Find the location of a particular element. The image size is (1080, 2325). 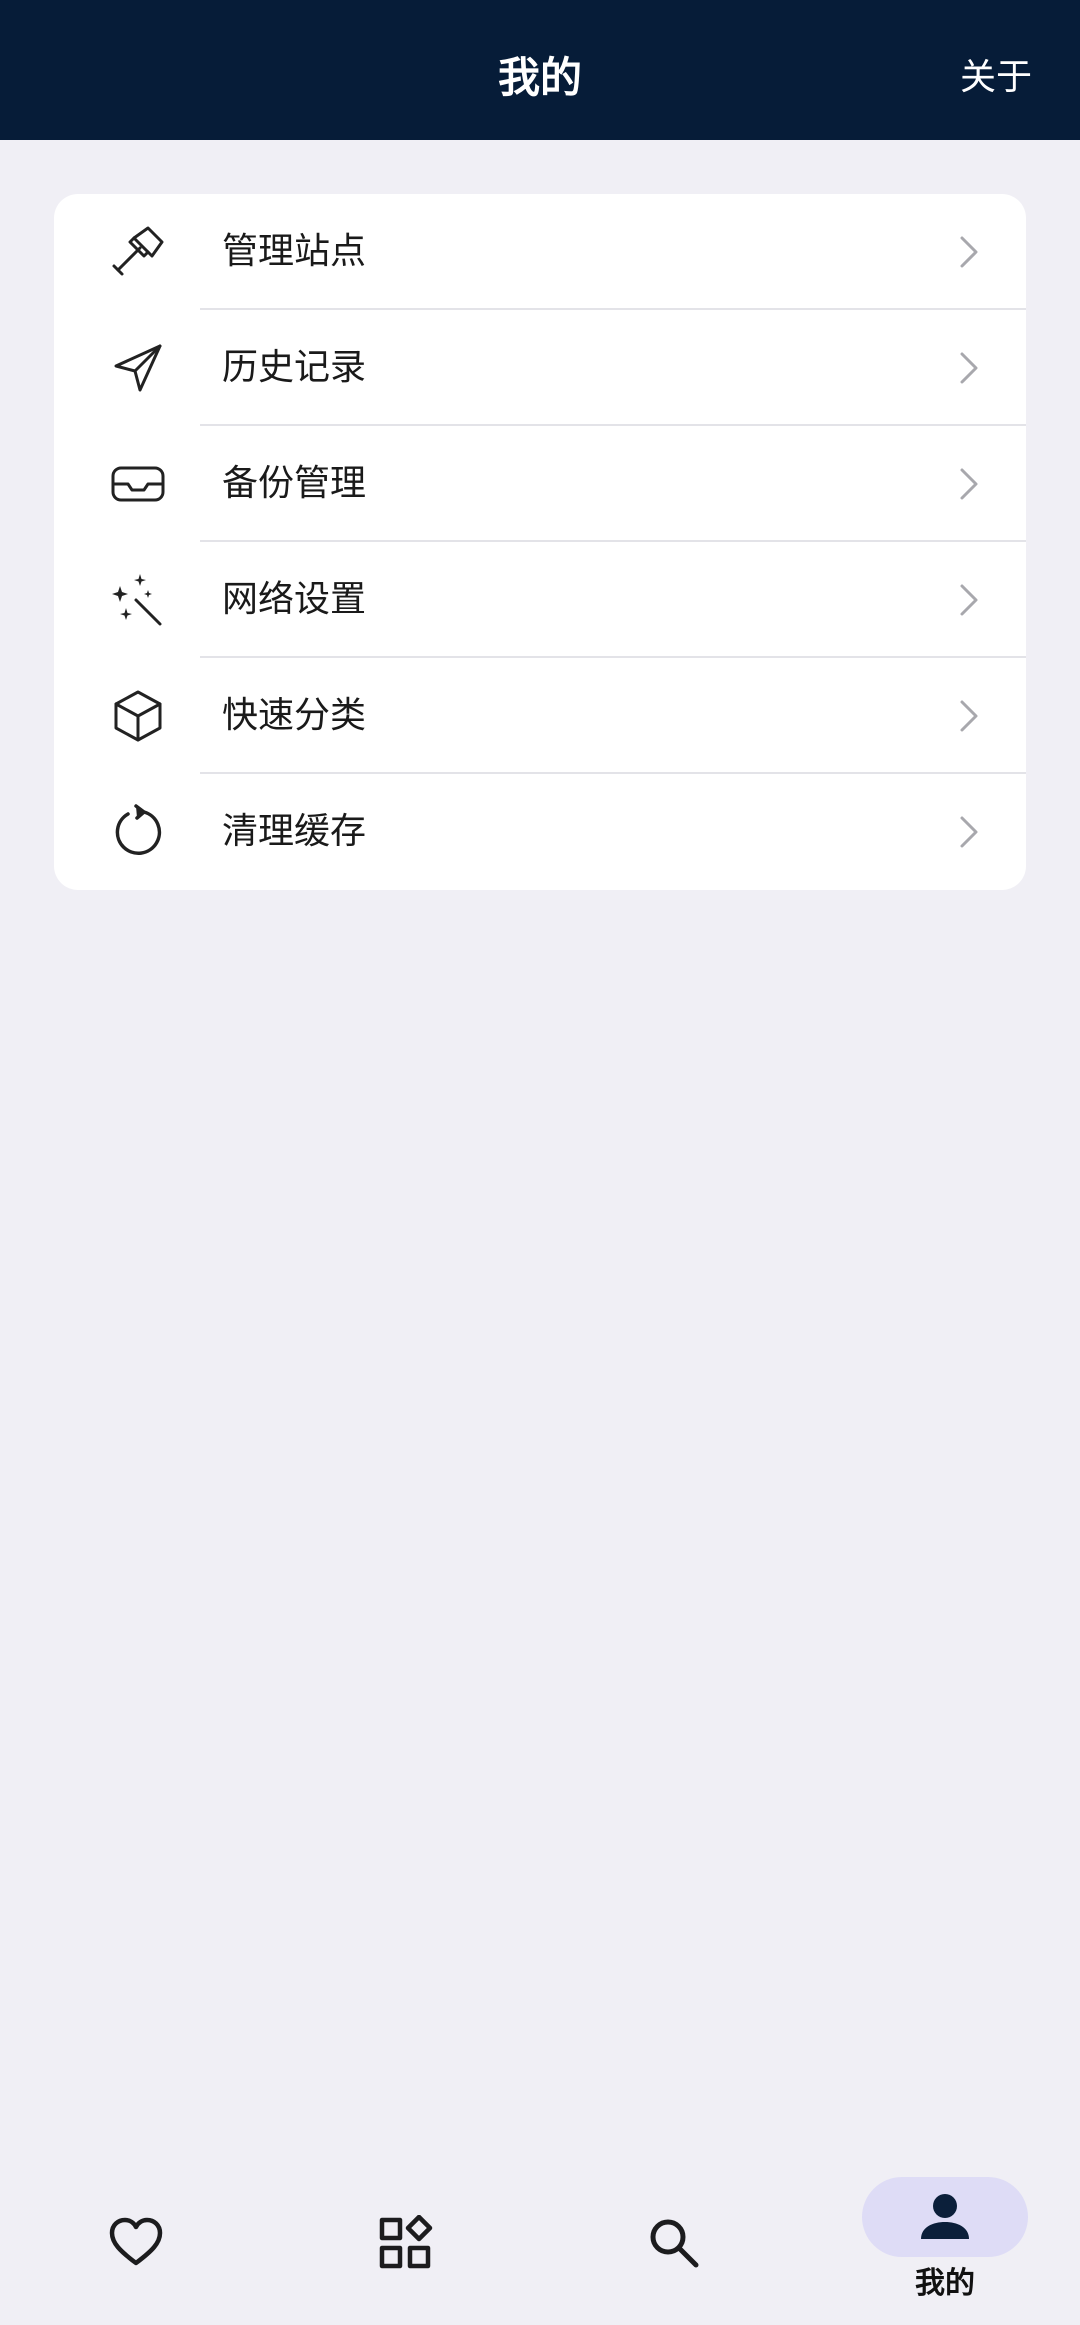

menu-item-manage-sites: 管理站点 is located at coordinates (540, 252).